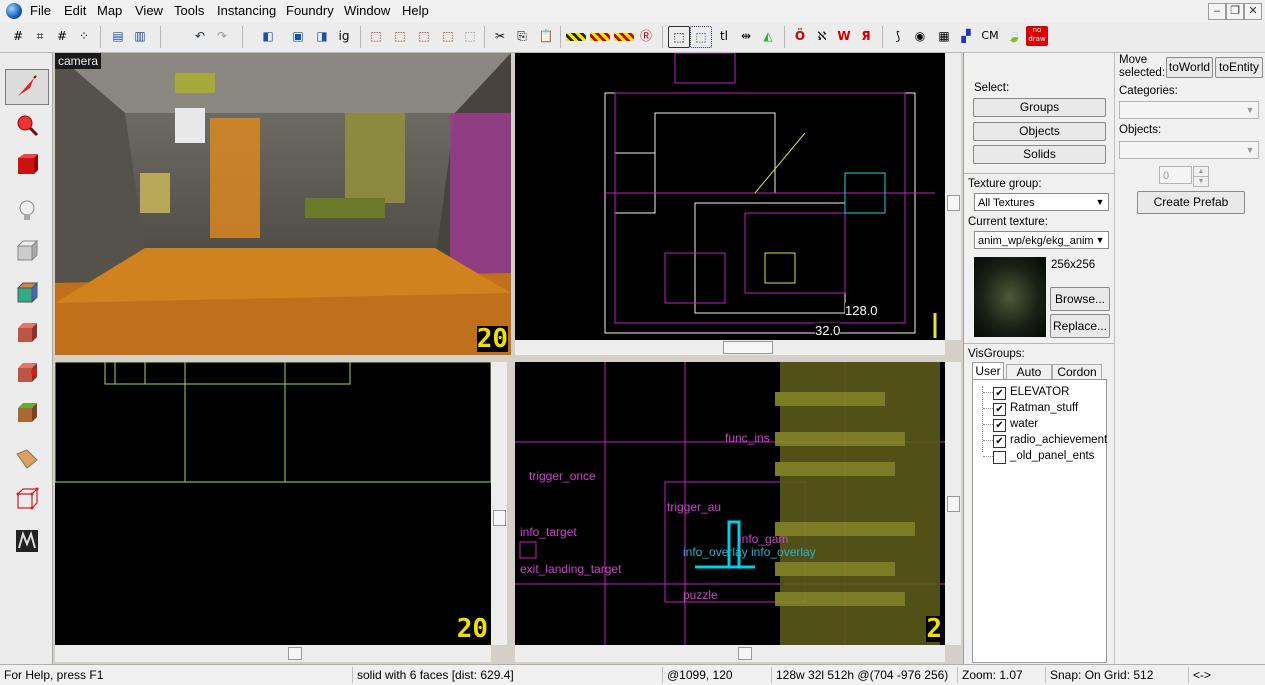 The height and width of the screenshot is (685, 1265). Describe the element at coordinates (746, 36) in the screenshot. I see `flip-h-icon: ⇹` at that location.